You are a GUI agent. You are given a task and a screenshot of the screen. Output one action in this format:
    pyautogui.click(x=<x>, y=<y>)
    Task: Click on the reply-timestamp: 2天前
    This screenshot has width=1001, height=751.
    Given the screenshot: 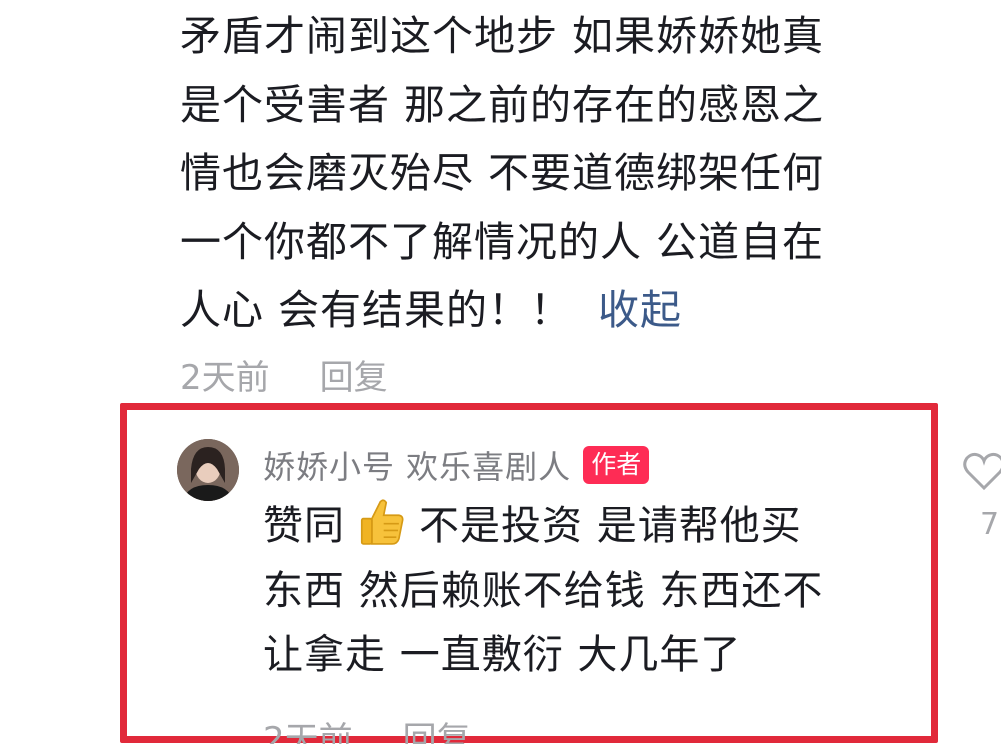 What is the action you would take?
    pyautogui.click(x=308, y=732)
    